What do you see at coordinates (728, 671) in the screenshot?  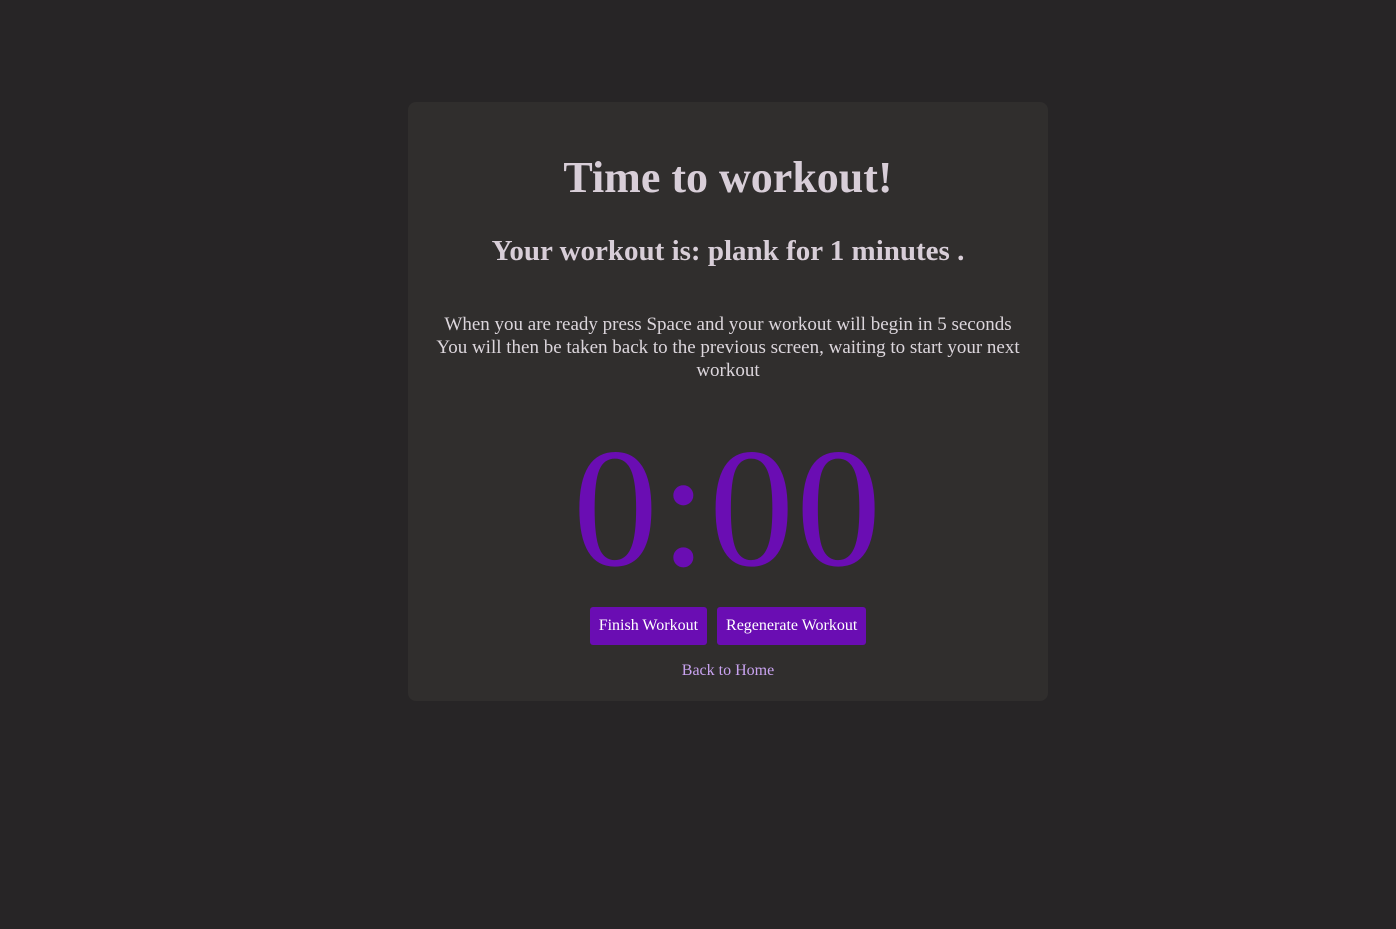 I see `back-to-home-link: Back to Home` at bounding box center [728, 671].